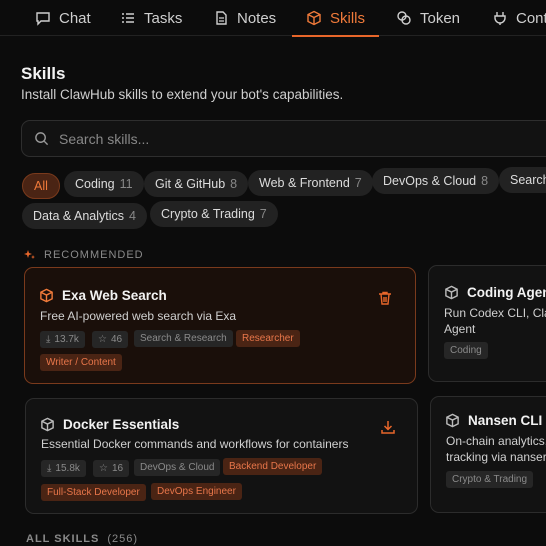  I want to click on tab-label: Token, so click(440, 18).